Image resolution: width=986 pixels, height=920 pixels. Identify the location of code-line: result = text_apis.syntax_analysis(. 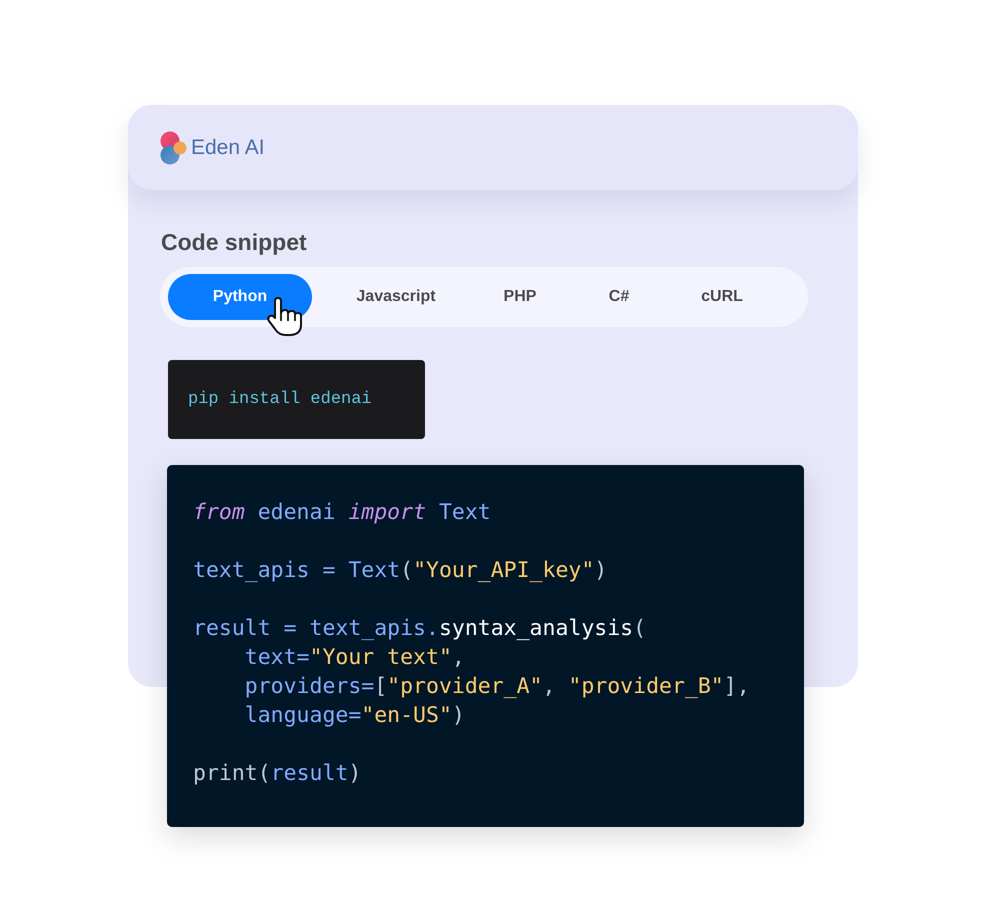
(419, 629).